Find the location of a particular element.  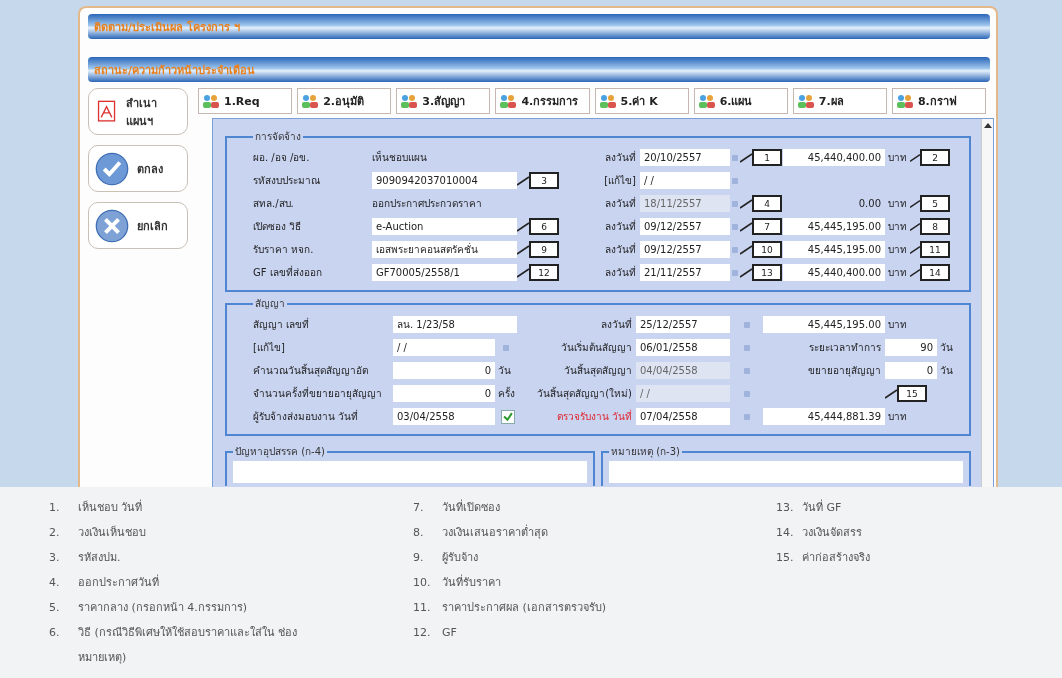

list-number: 2. is located at coordinates (55, 533).